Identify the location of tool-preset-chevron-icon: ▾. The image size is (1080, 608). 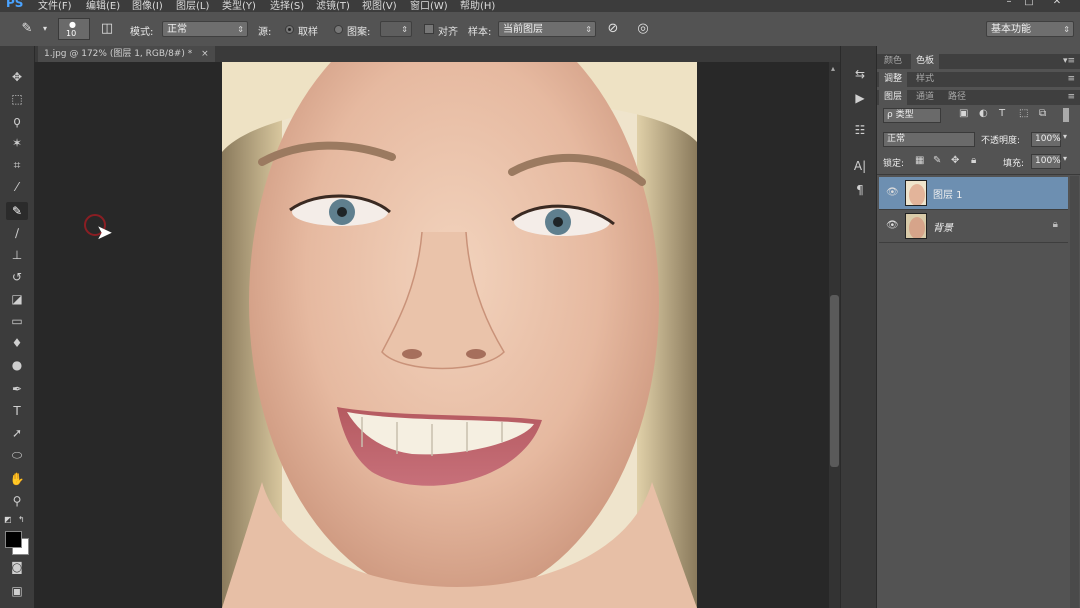
(45, 29).